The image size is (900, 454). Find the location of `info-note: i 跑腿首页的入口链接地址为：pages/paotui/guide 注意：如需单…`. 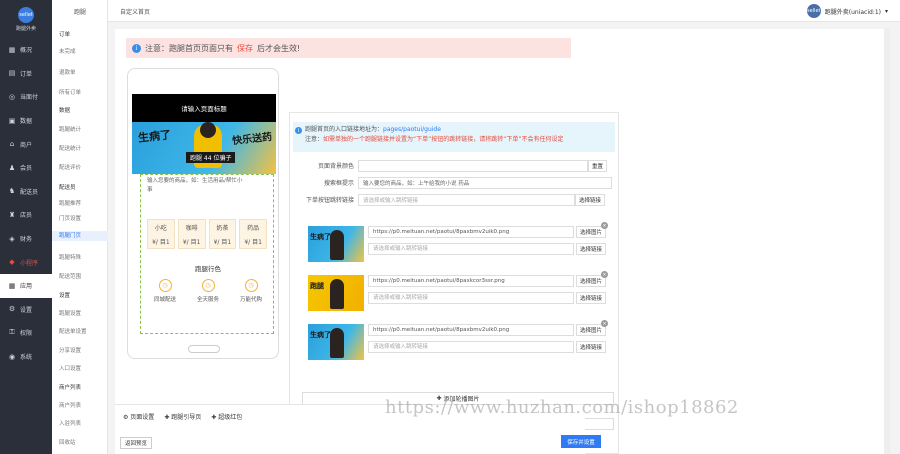

info-note: i 跑腿首页的入口链接地址为：pages/paotui/guide 注意：如需单… is located at coordinates (454, 137).